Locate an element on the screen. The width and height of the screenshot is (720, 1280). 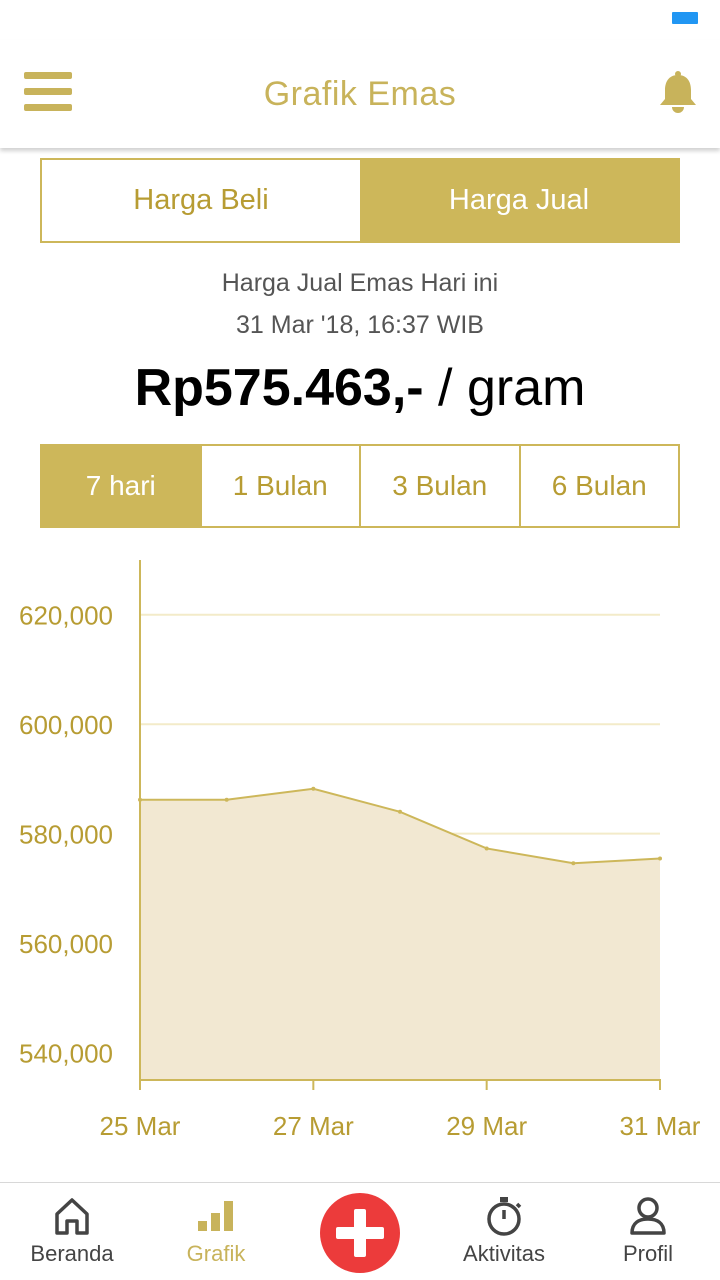
x-tick-label: 31 Mar is located at coordinates (660, 1126).